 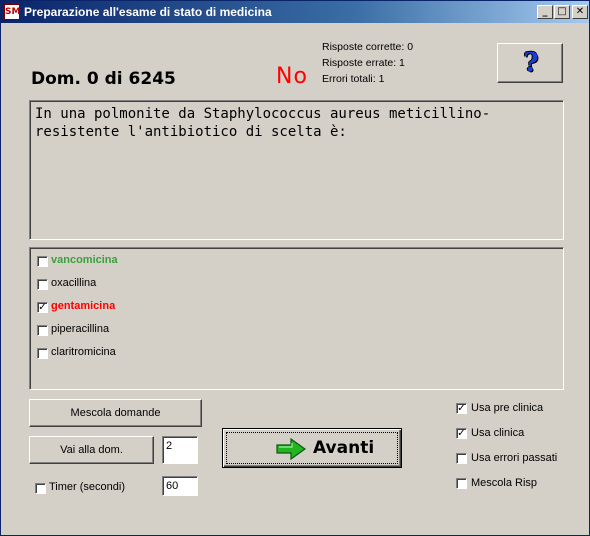 What do you see at coordinates (545, 12) in the screenshot?
I see `minimize-button: _` at bounding box center [545, 12].